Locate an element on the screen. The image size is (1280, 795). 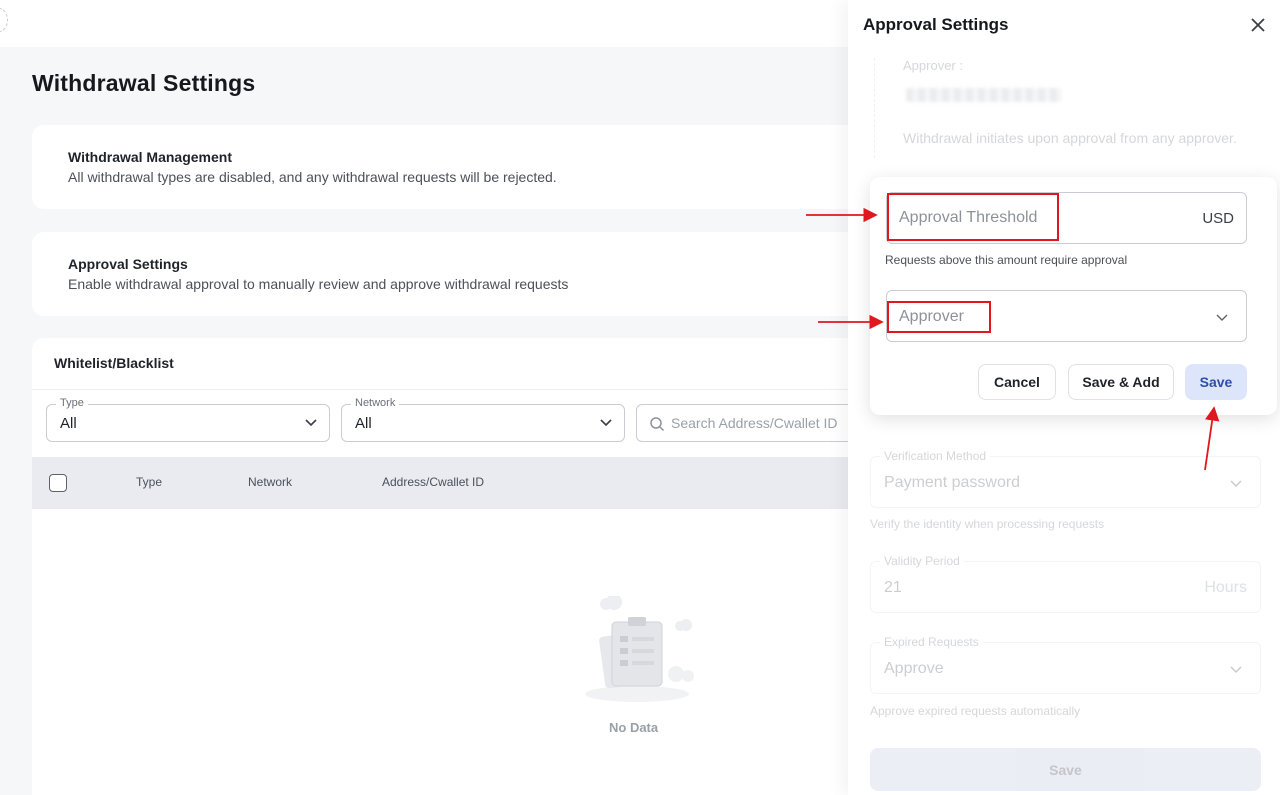
approval-settings-title: Approval Settings is located at coordinates (128, 264).